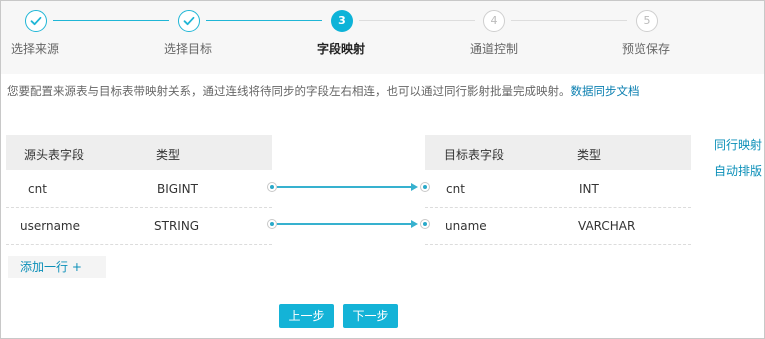 The width and height of the screenshot is (765, 339). What do you see at coordinates (54, 155) in the screenshot?
I see `source-field-header: 源头表字段` at bounding box center [54, 155].